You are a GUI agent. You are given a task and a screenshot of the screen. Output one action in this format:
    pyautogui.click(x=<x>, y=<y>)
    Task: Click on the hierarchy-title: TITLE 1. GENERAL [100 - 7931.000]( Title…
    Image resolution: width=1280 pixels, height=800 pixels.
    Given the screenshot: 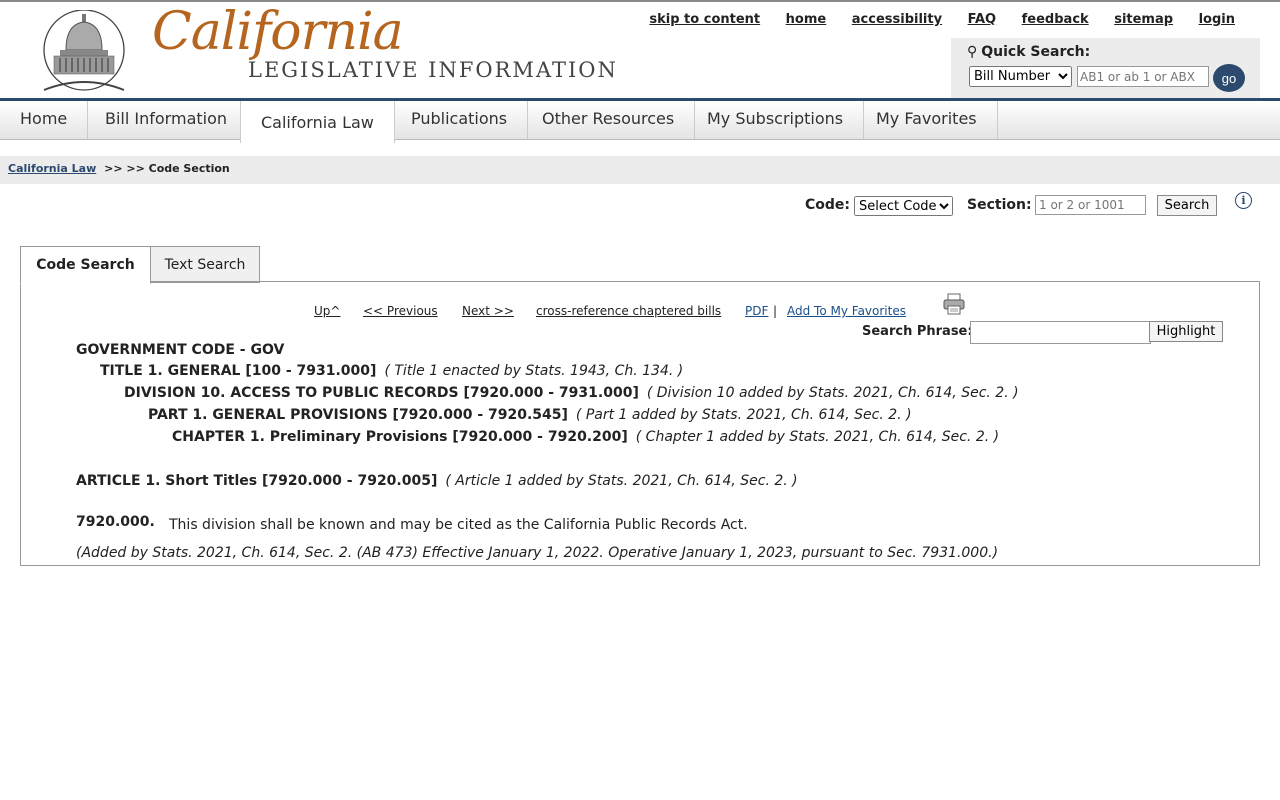 What is the action you would take?
    pyautogui.click(x=391, y=371)
    